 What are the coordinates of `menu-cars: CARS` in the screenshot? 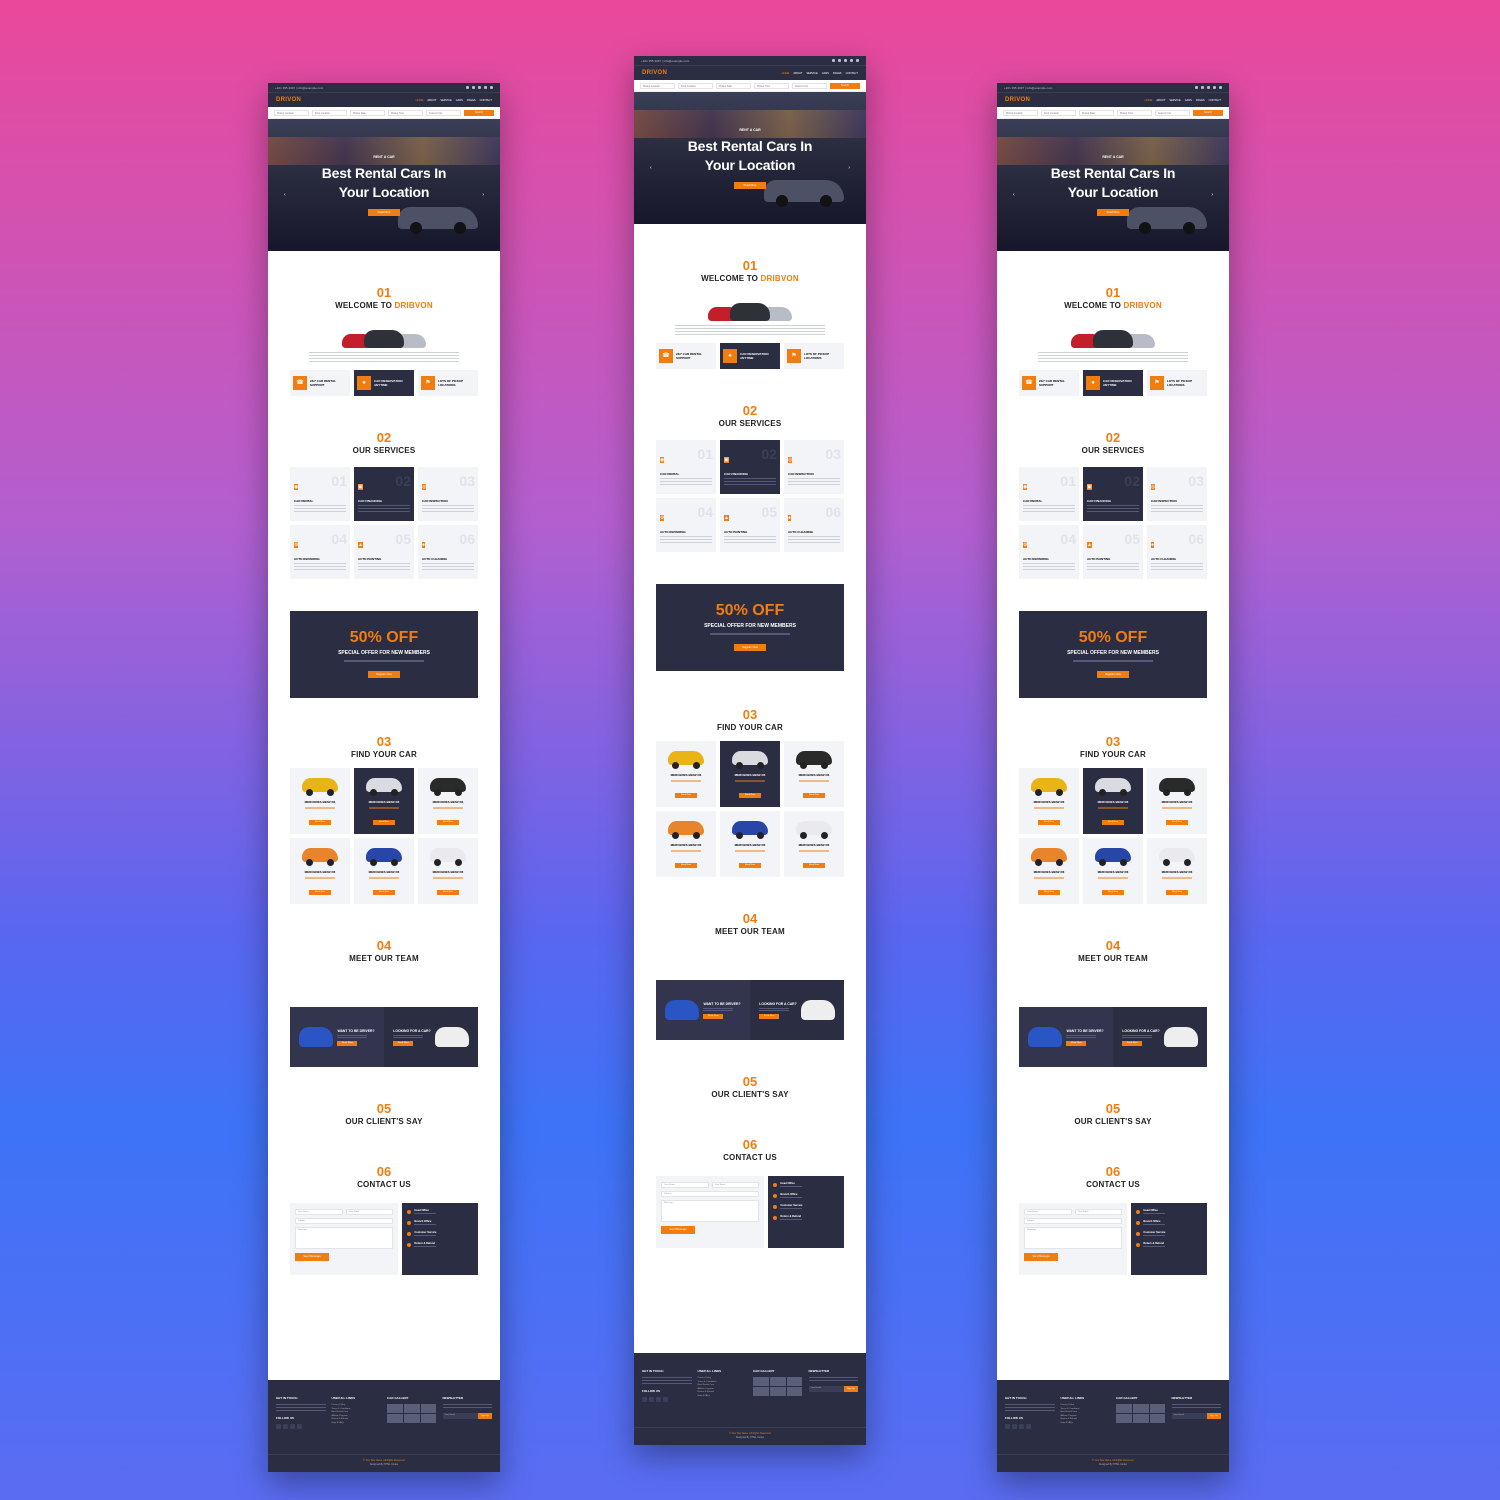 It's located at (459, 100).